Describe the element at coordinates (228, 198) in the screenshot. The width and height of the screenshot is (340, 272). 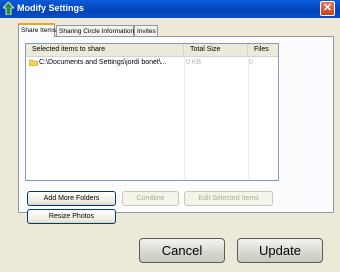
I see `edit-selected-items-button: Edit Selected Items` at that location.